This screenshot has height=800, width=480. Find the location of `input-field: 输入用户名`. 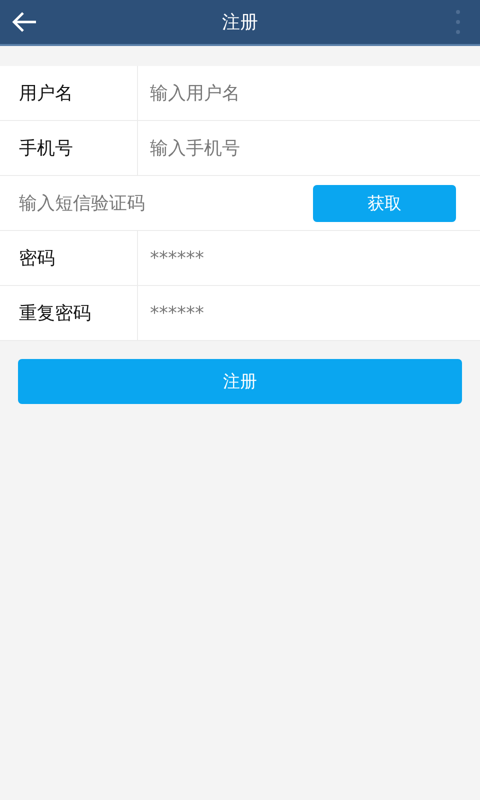

input-field: 输入用户名 is located at coordinates (309, 93).